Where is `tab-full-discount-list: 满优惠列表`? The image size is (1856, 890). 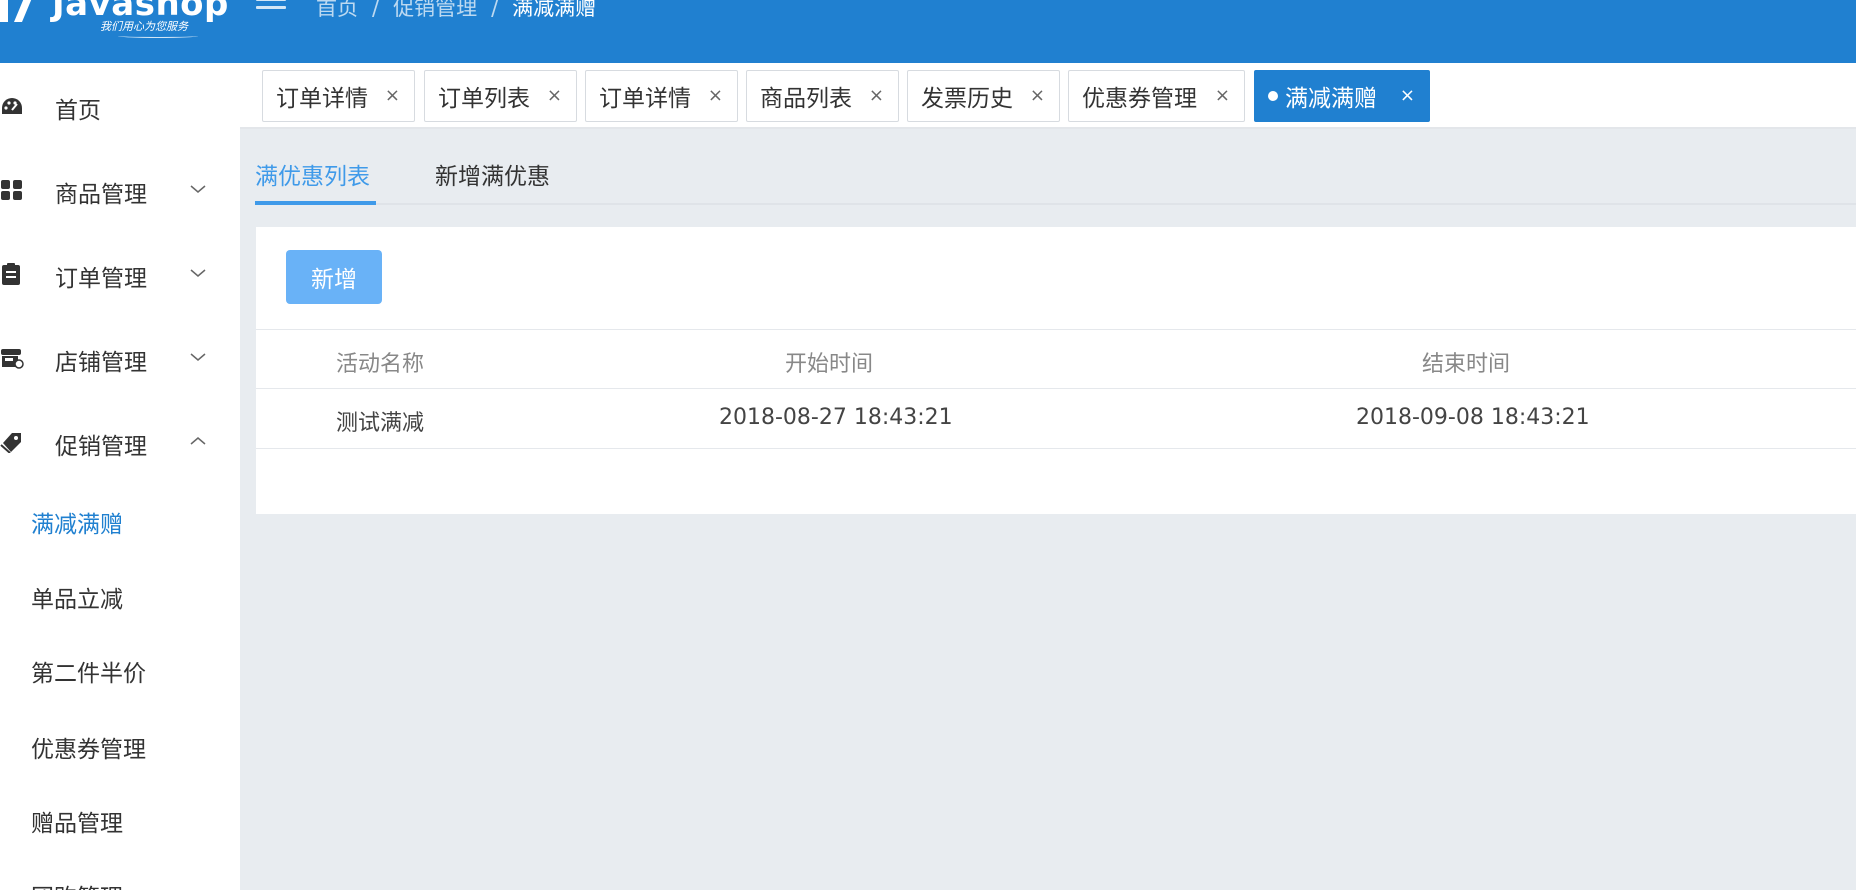
tab-full-discount-list: 满优惠列表 is located at coordinates (312, 174).